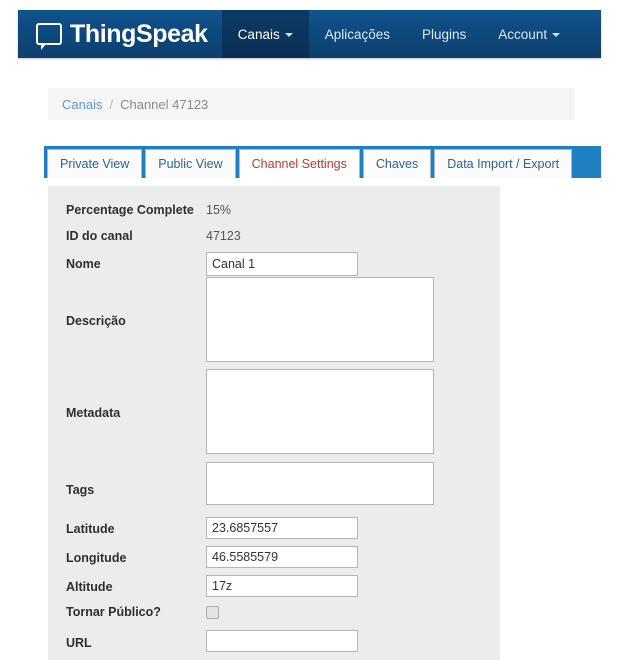  Describe the element at coordinates (282, 557) in the screenshot. I see `longitude-input` at that location.